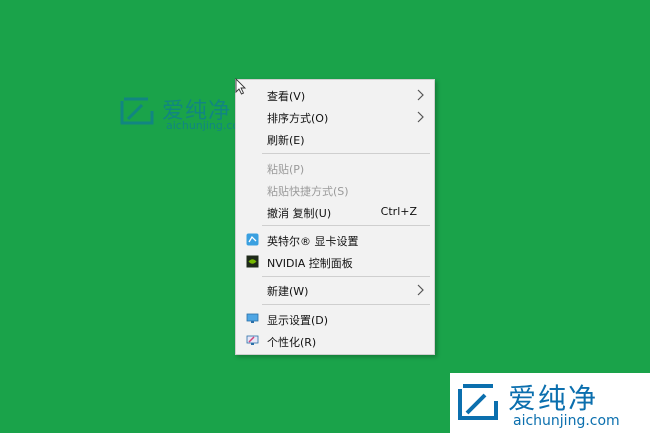  I want to click on menu-item-label: 排序方式(O), so click(298, 118).